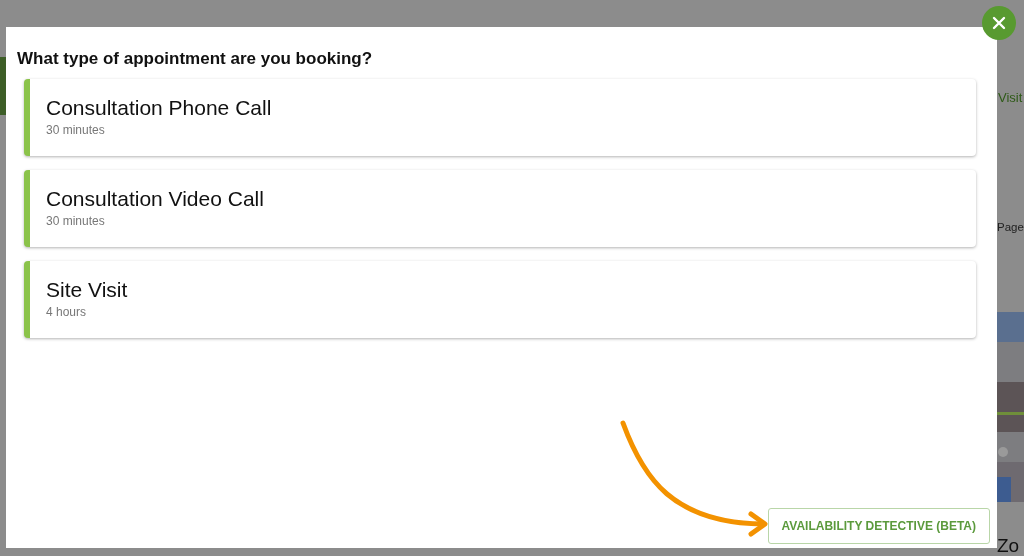 The width and height of the screenshot is (1024, 556). I want to click on appointment-name: Consultation Video Call, so click(155, 199).